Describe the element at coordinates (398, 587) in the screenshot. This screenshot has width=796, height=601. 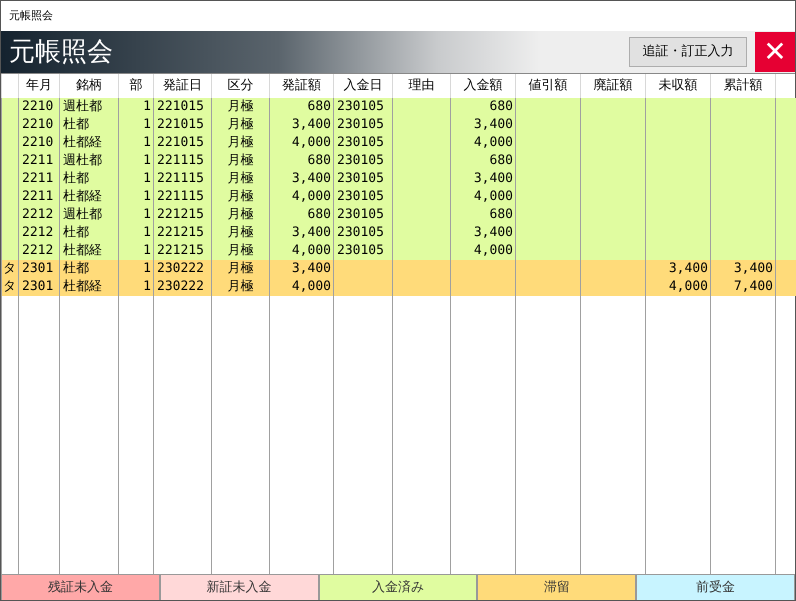
I see `legend-item: 入金済み` at that location.